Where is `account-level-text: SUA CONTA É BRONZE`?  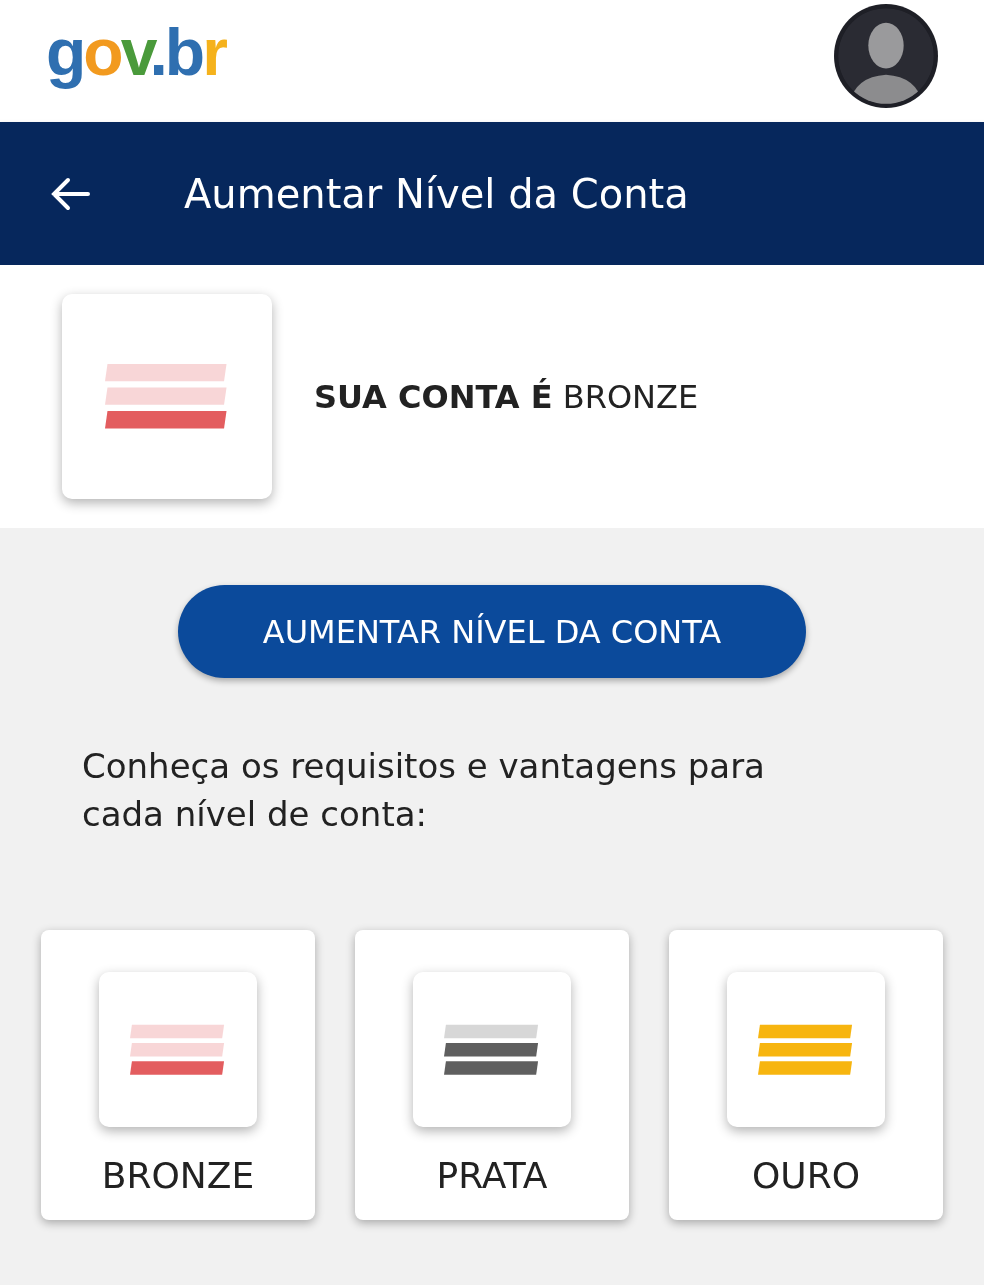
account-level-text: SUA CONTA É BRONZE is located at coordinates (506, 396).